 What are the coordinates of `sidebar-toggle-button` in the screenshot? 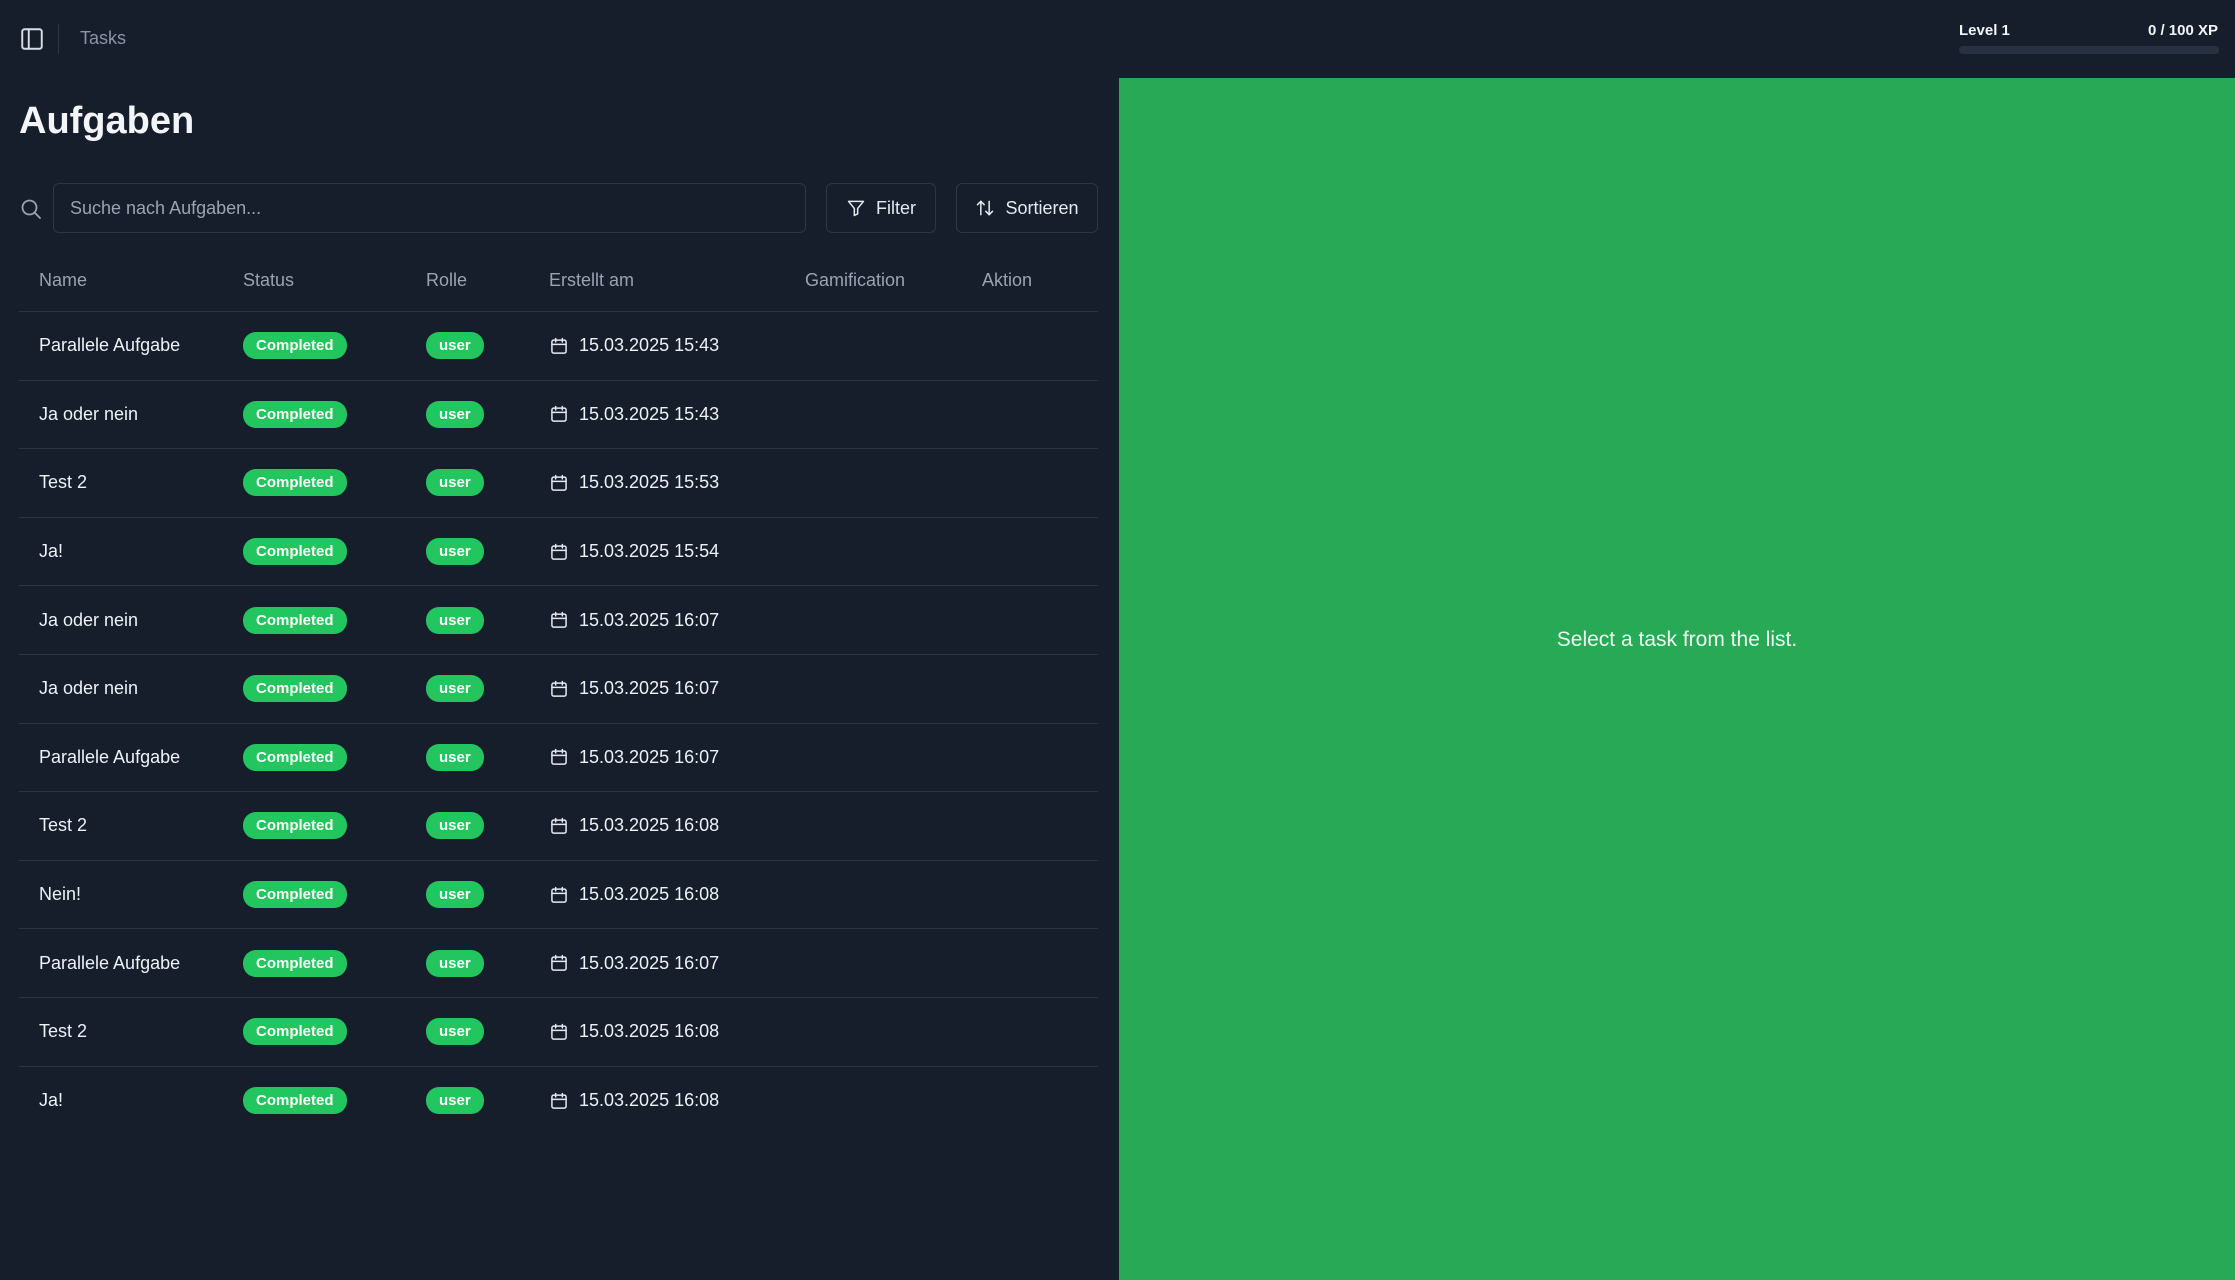 It's located at (32, 39).